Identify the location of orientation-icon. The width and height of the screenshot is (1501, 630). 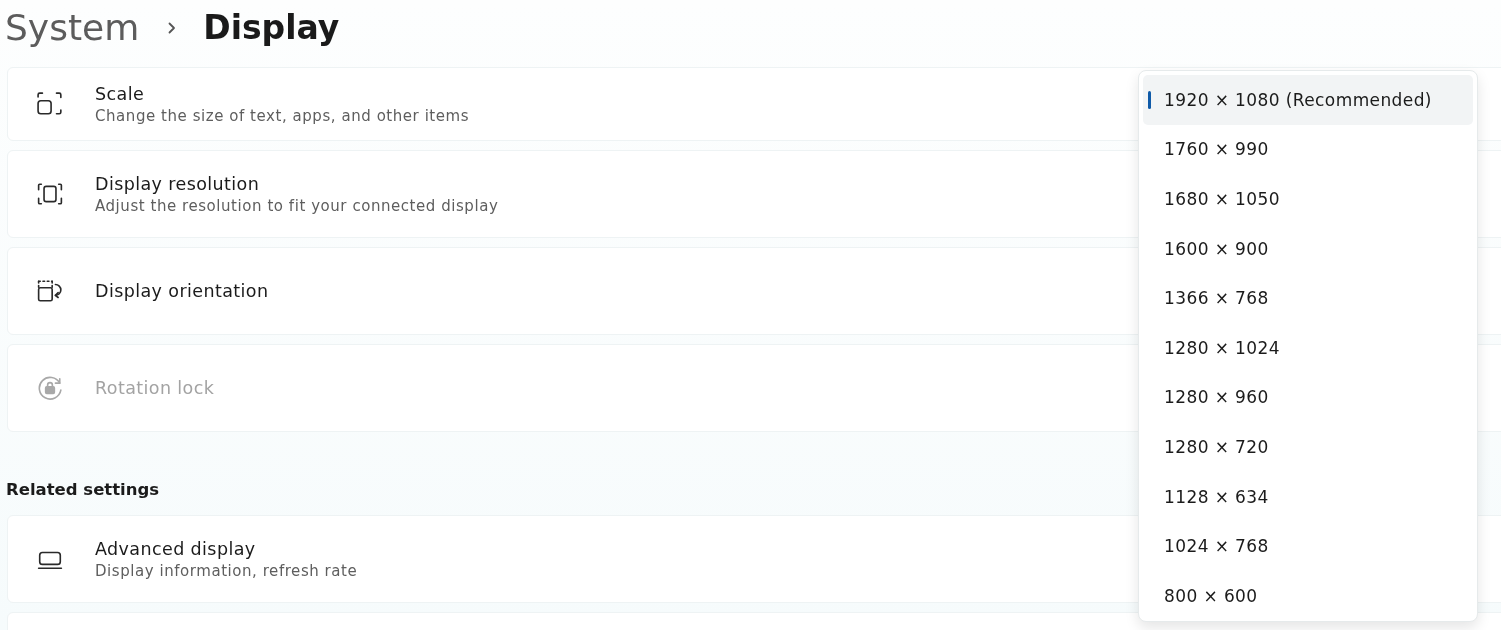
(50, 291).